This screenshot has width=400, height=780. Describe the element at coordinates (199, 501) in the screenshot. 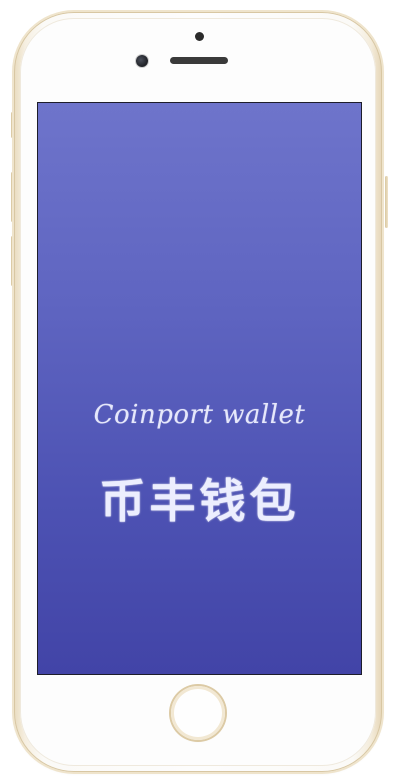

I see `app-title: 币丰钱包` at that location.